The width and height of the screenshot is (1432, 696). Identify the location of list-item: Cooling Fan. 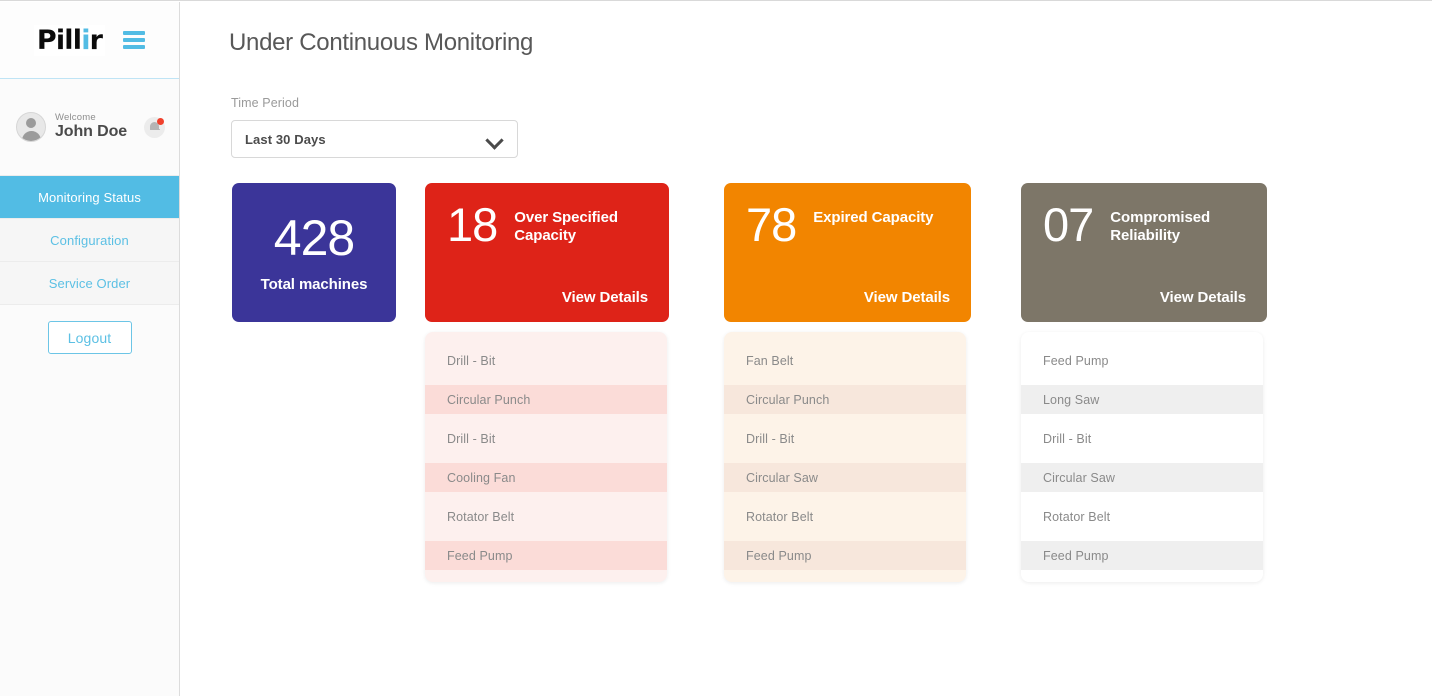
(546, 477).